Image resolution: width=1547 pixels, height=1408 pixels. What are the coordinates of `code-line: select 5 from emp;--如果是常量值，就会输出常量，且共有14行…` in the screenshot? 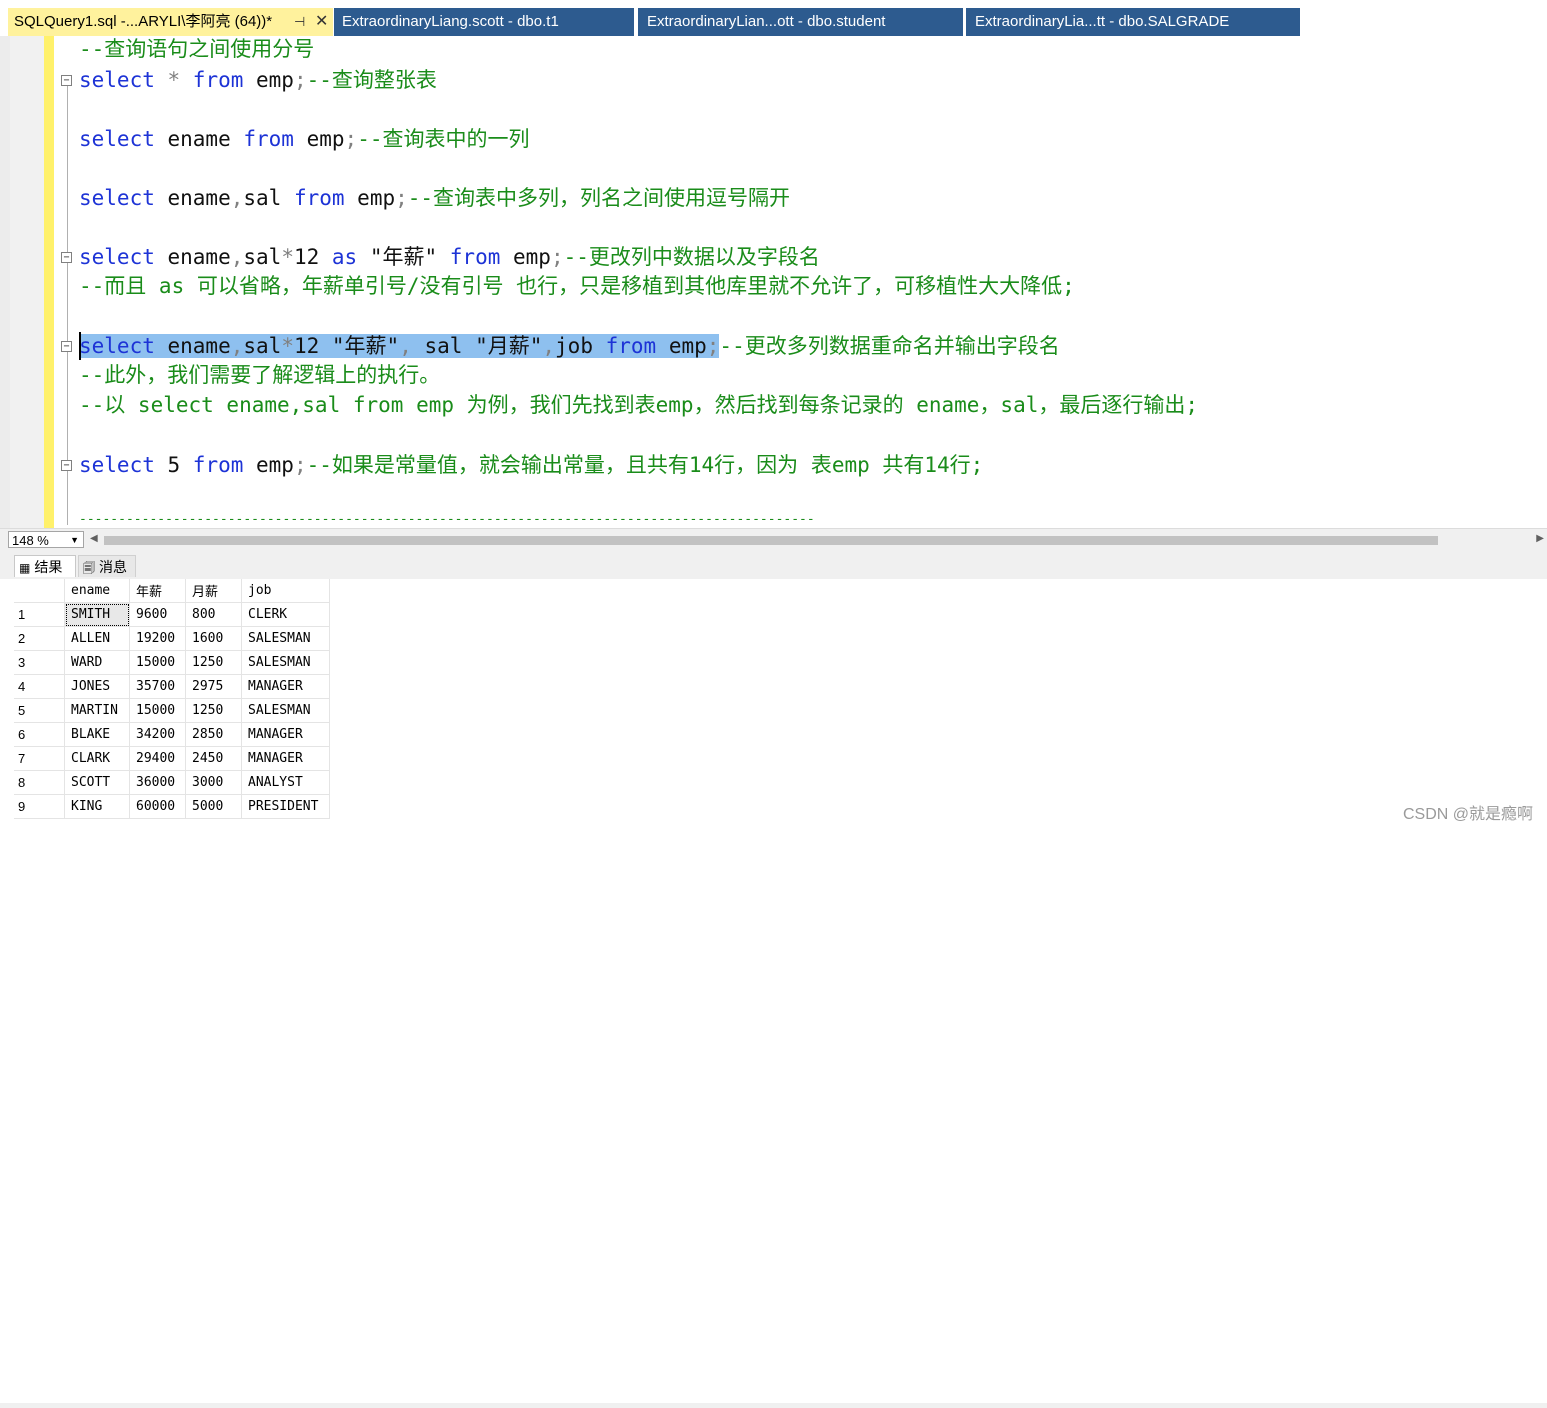 It's located at (531, 465).